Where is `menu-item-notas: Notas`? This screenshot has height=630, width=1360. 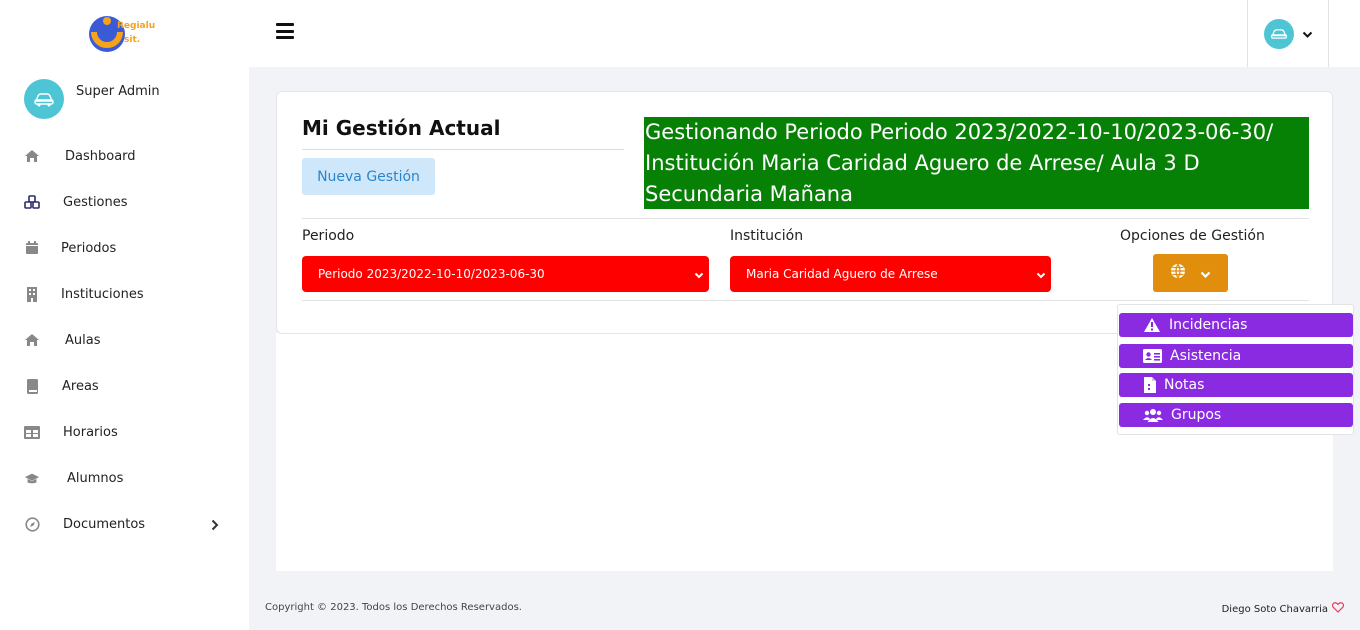
menu-item-notas: Notas is located at coordinates (1236, 385).